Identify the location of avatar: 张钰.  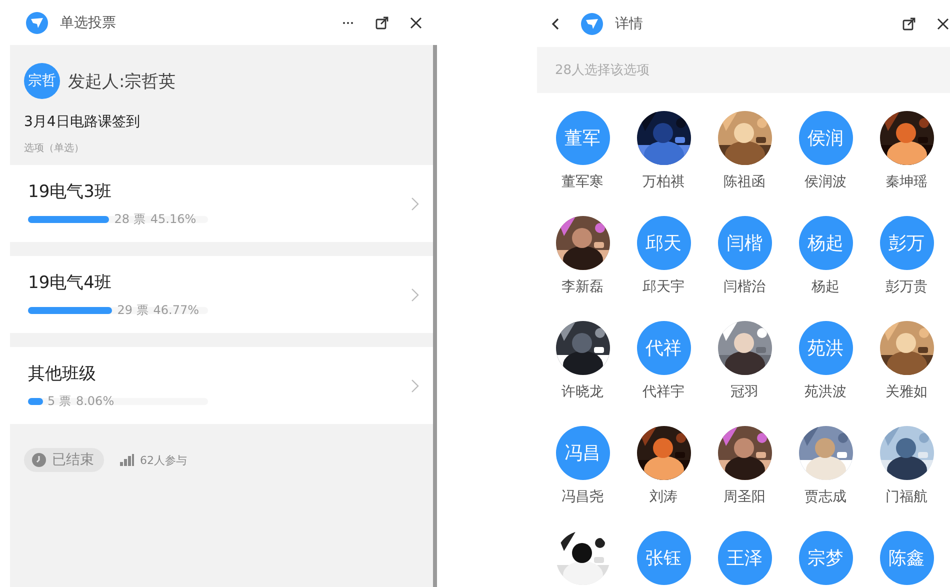
(663, 558).